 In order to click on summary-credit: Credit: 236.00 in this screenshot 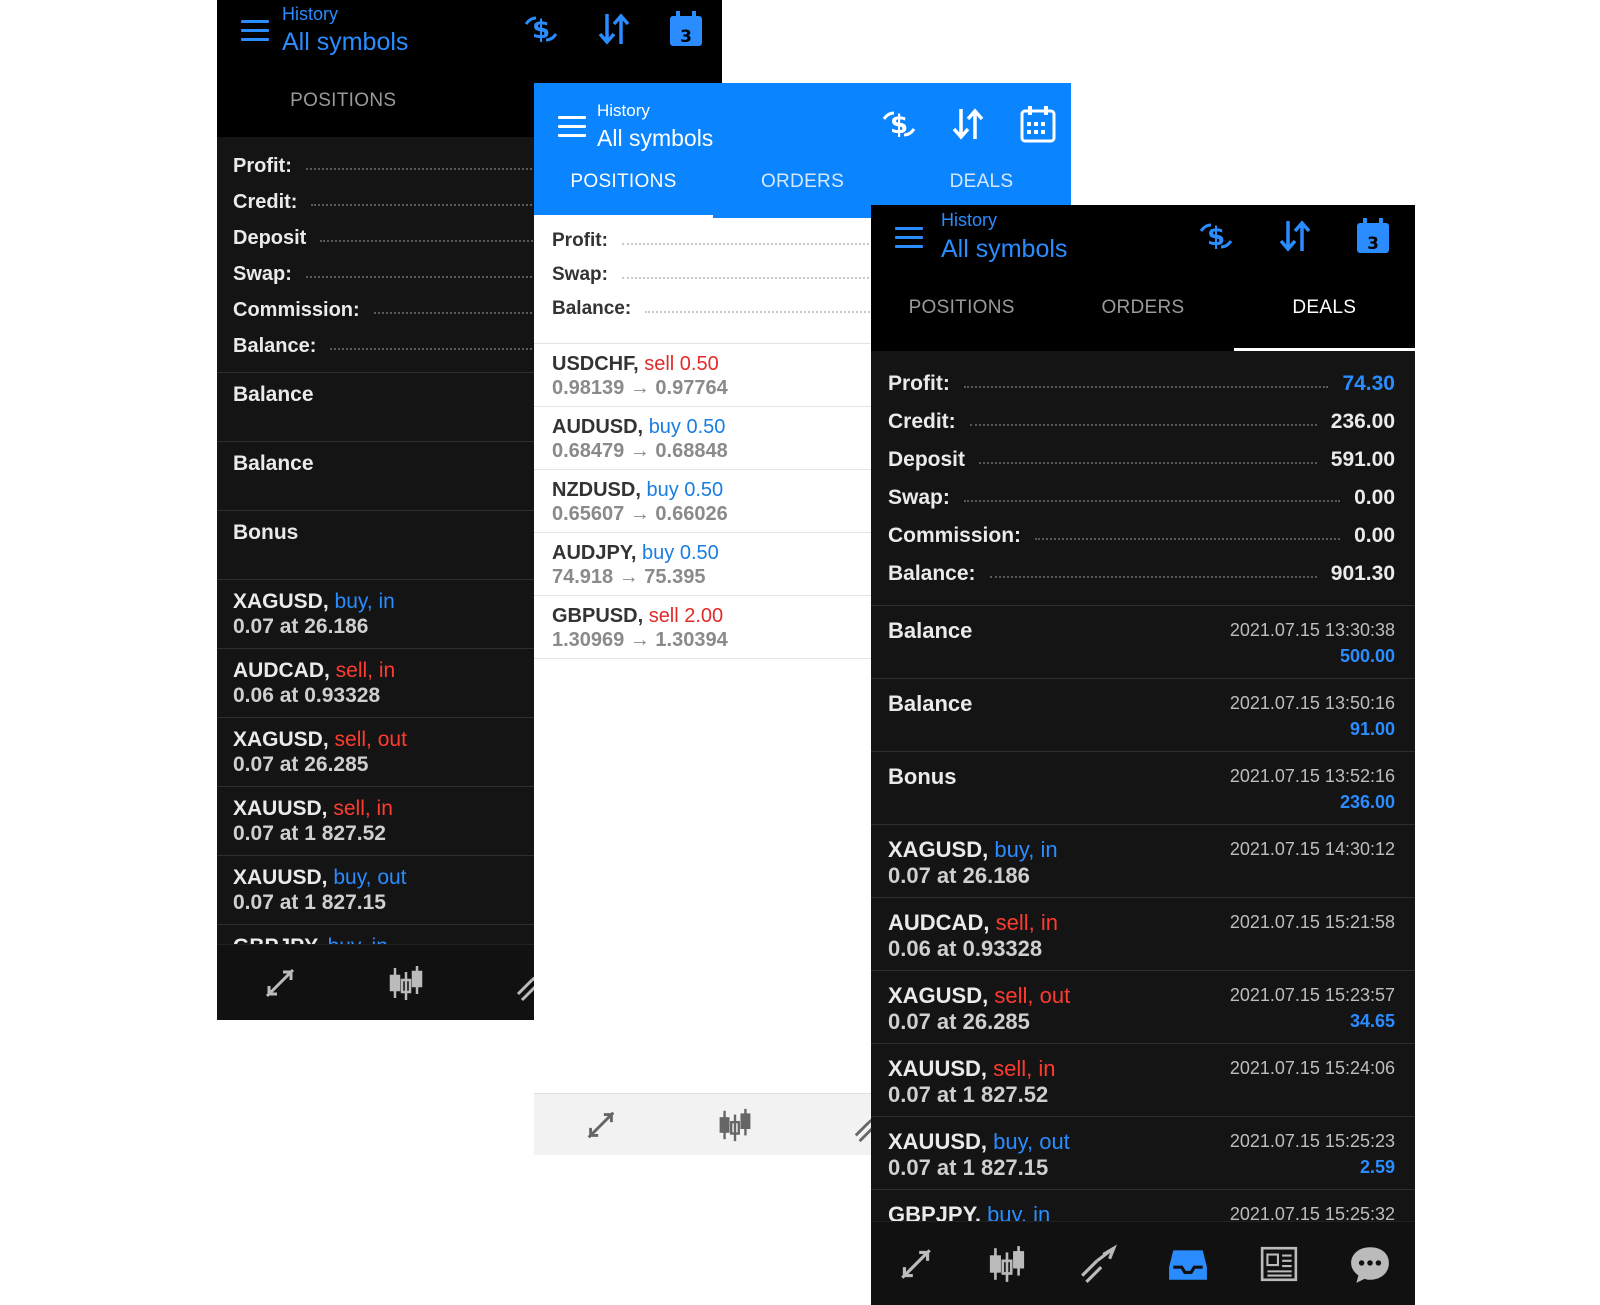, I will do `click(1141, 421)`.